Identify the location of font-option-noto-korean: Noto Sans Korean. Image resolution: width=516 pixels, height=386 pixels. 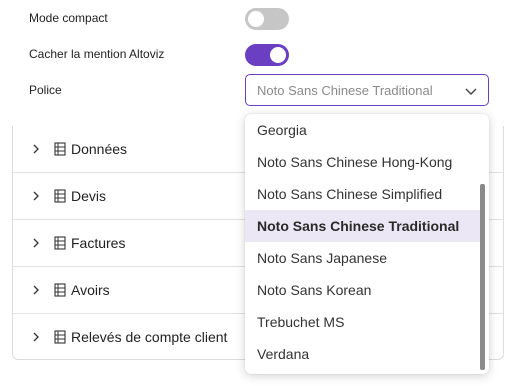
(363, 290).